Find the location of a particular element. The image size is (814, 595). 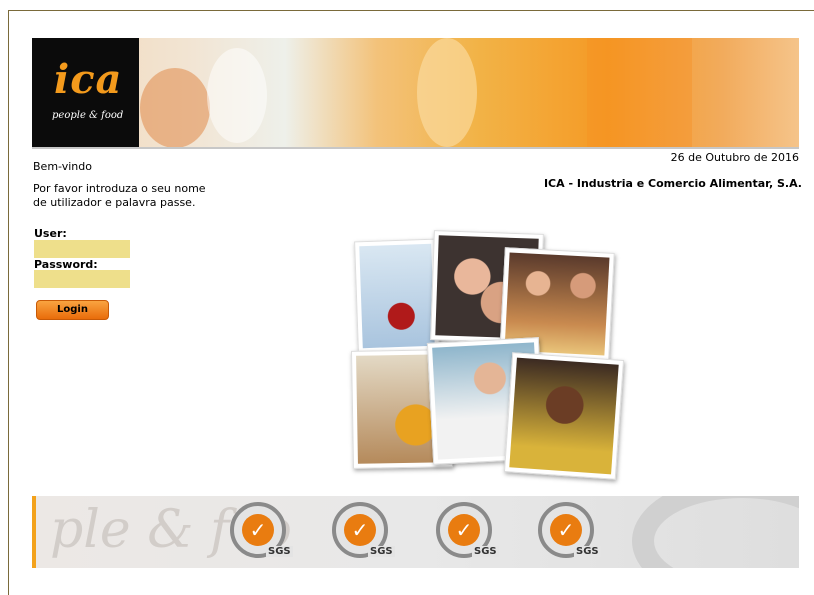

footer-accent-bar is located at coordinates (34, 532).